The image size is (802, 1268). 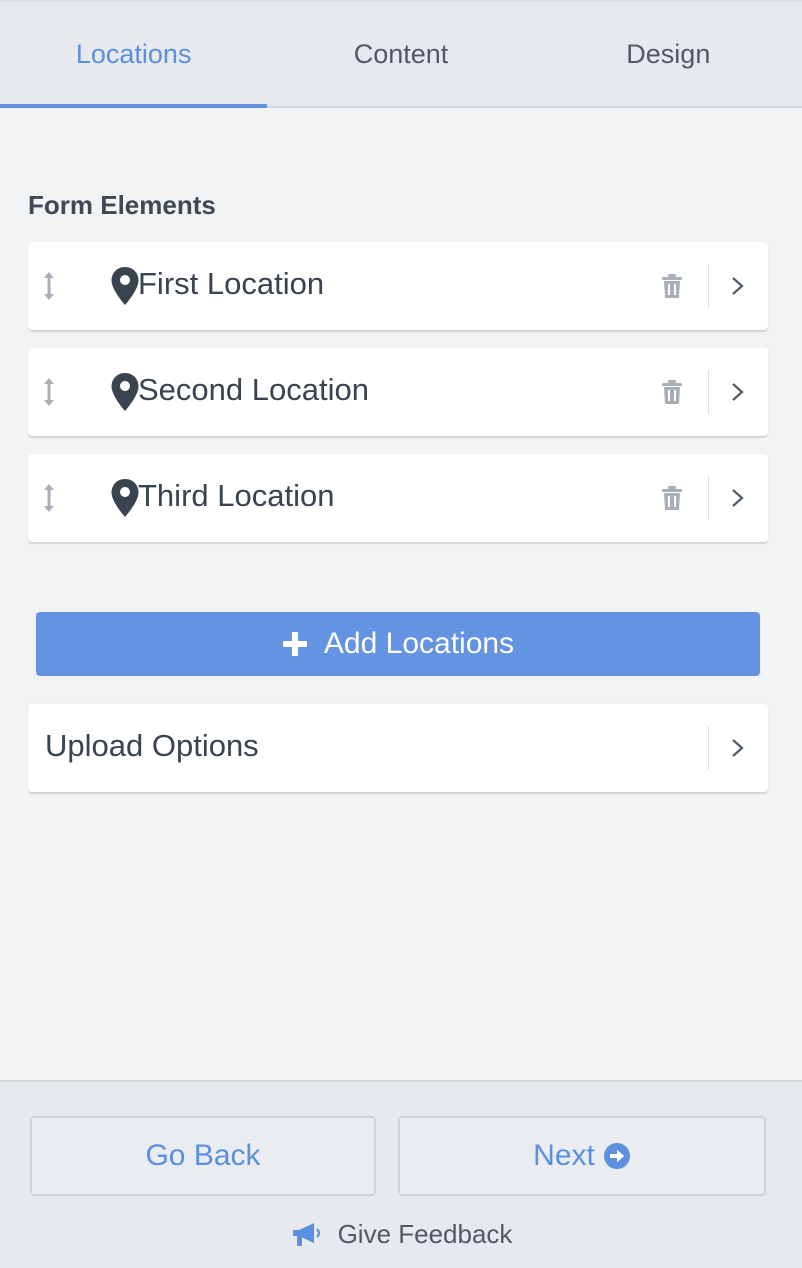 I want to click on footer: Go Back Next Give Feedback, so click(x=401, y=1174).